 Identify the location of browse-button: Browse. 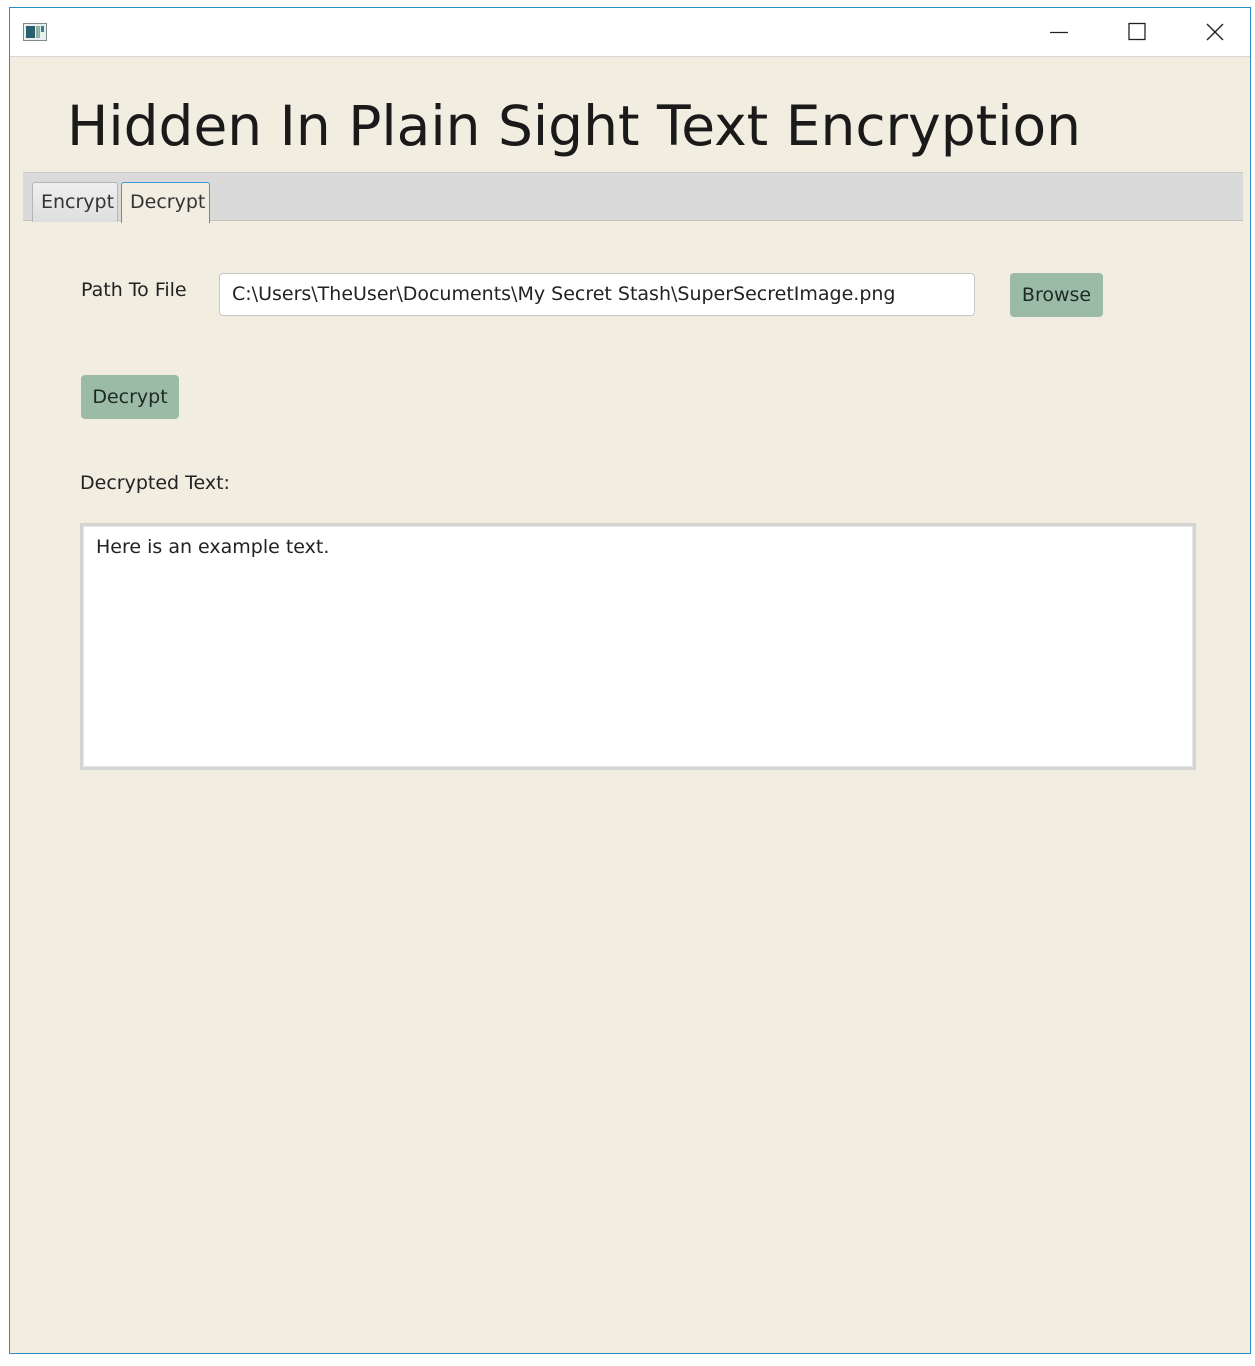
(1056, 295).